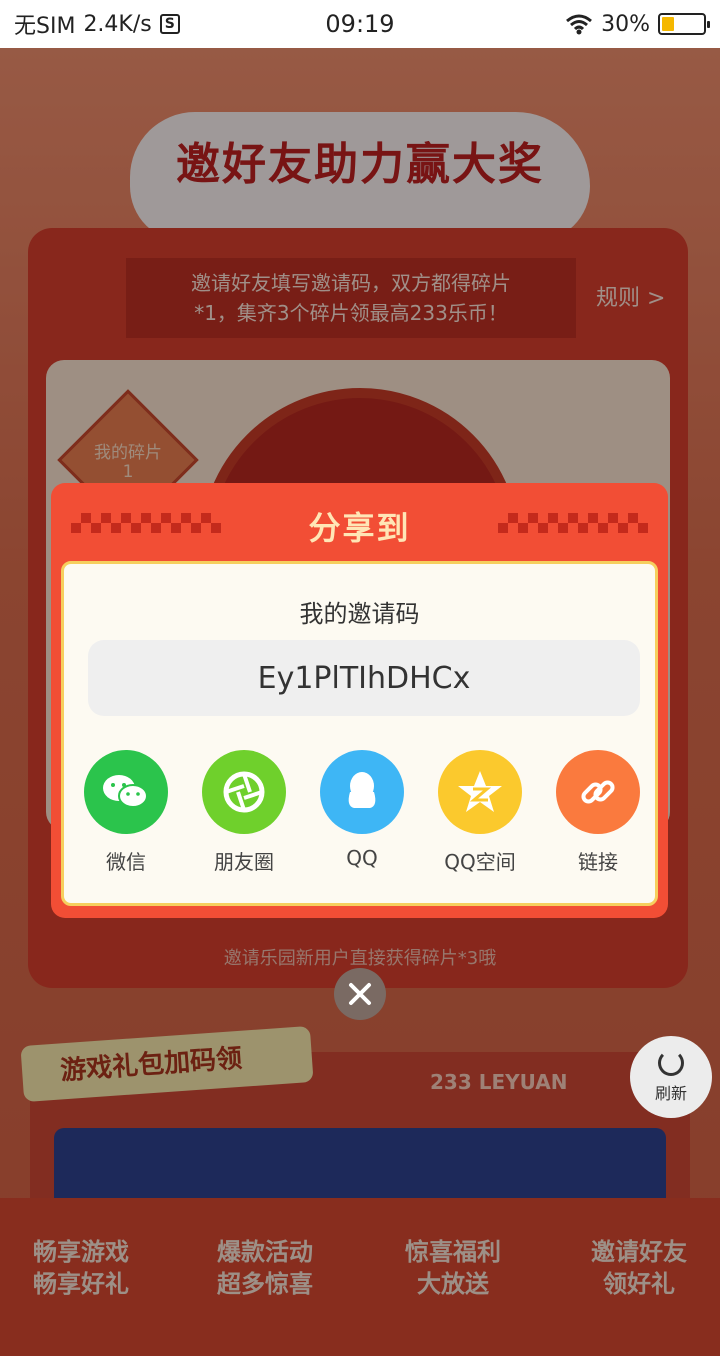  What do you see at coordinates (359, 528) in the screenshot?
I see `modal-title: 分享到` at bounding box center [359, 528].